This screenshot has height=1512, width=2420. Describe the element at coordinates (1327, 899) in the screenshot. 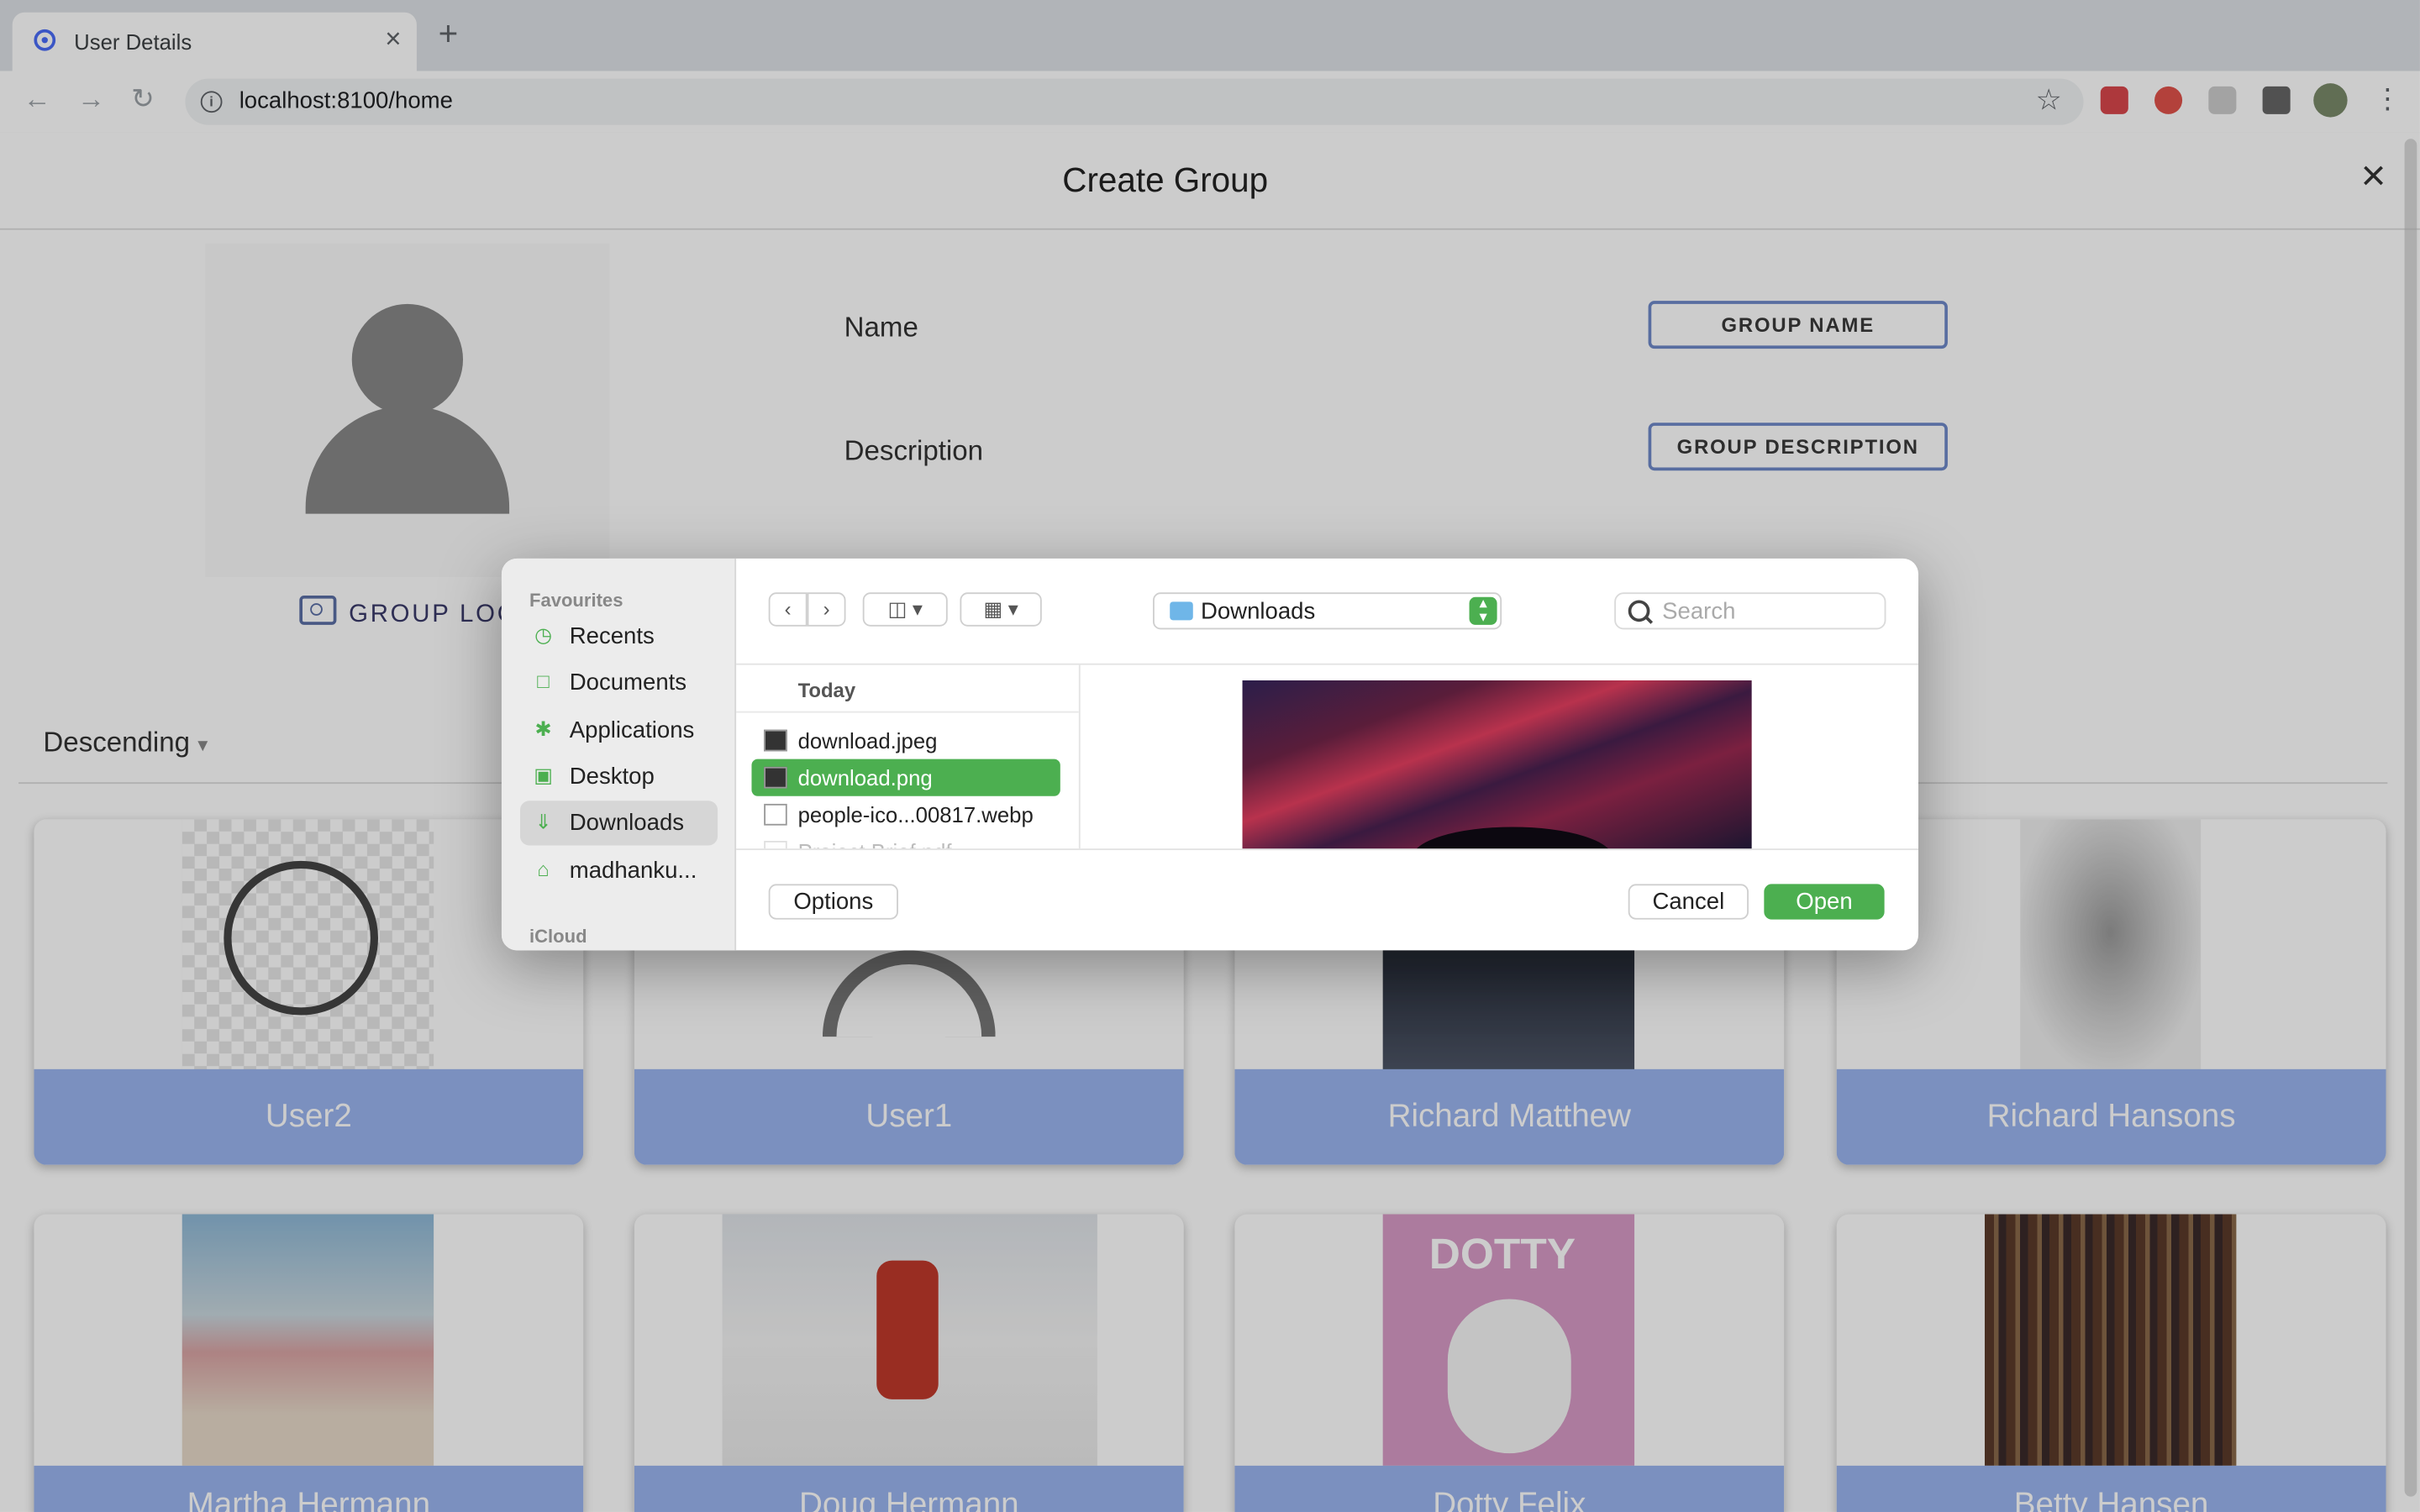

I see `dialog-footer: Options Cancel Open` at that location.